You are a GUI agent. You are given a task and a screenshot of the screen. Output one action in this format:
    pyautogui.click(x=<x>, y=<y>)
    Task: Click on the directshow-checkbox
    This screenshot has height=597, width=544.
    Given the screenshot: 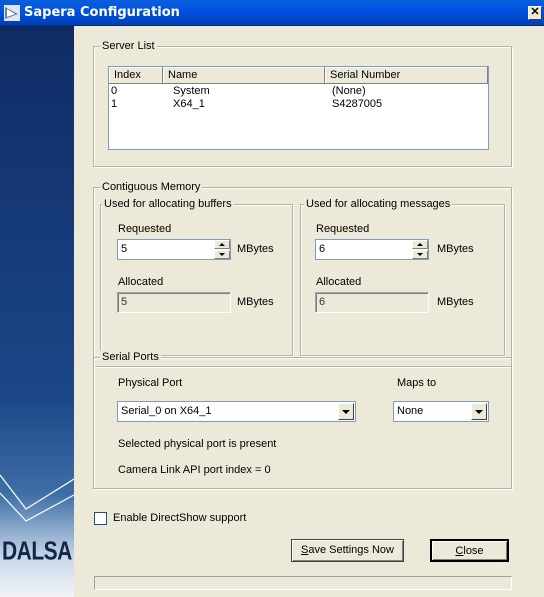 What is the action you would take?
    pyautogui.click(x=100, y=518)
    